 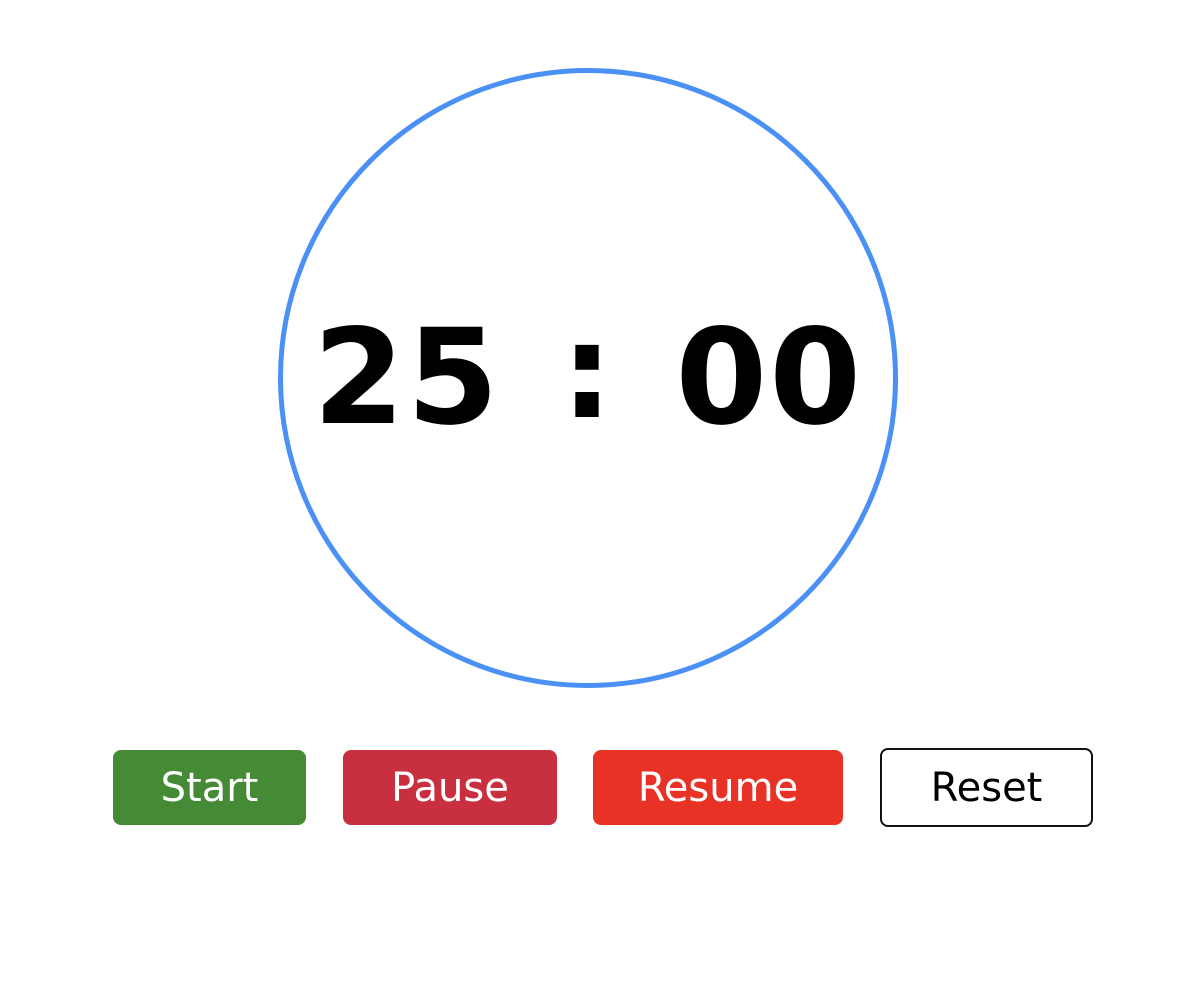 I want to click on resume-button: Resume, so click(x=718, y=787).